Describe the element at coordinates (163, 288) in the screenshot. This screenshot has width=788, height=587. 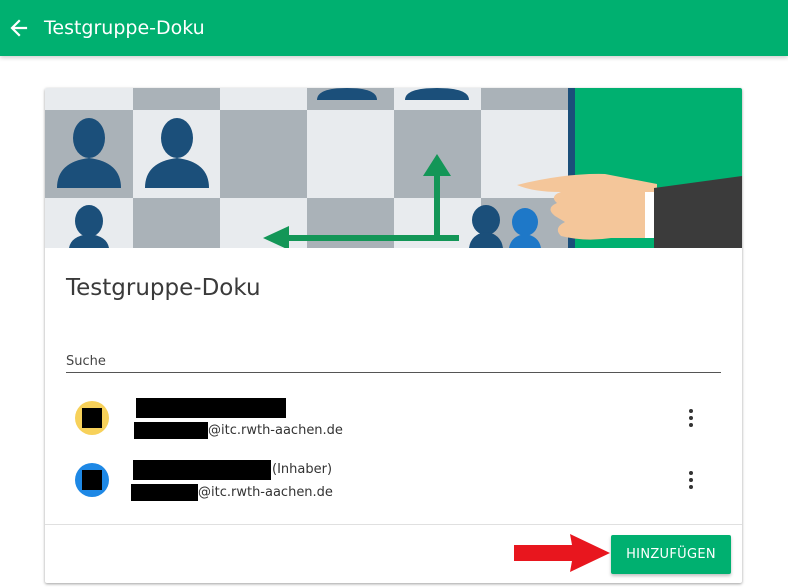
I see `group-title: Testgruppe-Doku` at that location.